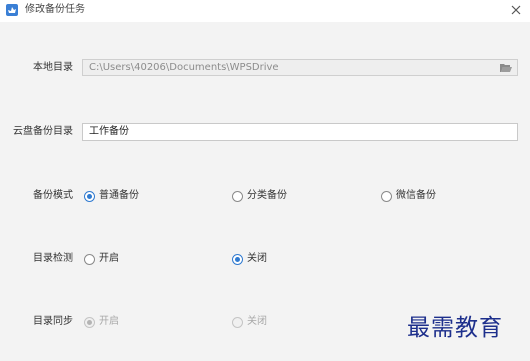  I want to click on dir-detect-on-radio: 开启, so click(101, 259).